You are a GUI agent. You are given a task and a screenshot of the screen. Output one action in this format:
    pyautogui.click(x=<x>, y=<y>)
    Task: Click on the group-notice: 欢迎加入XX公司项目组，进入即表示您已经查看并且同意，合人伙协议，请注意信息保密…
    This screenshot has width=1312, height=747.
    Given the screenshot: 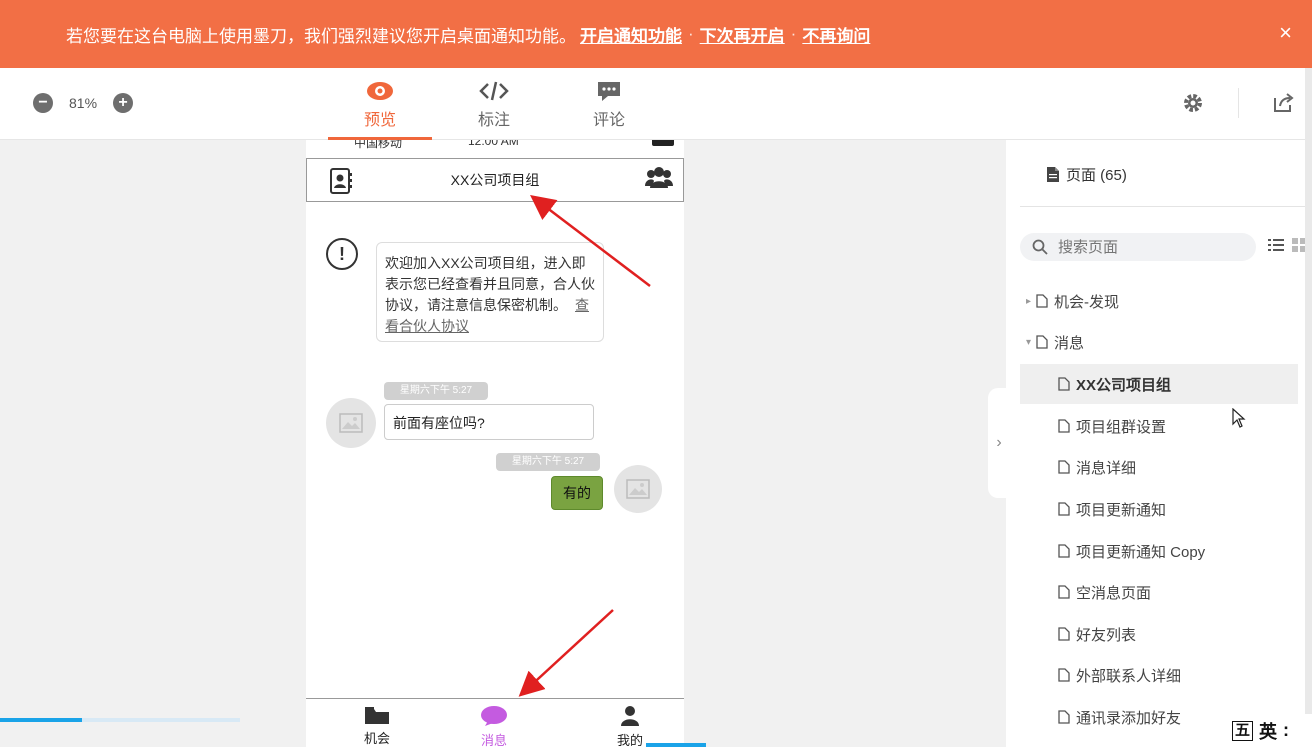 What is the action you would take?
    pyautogui.click(x=490, y=292)
    